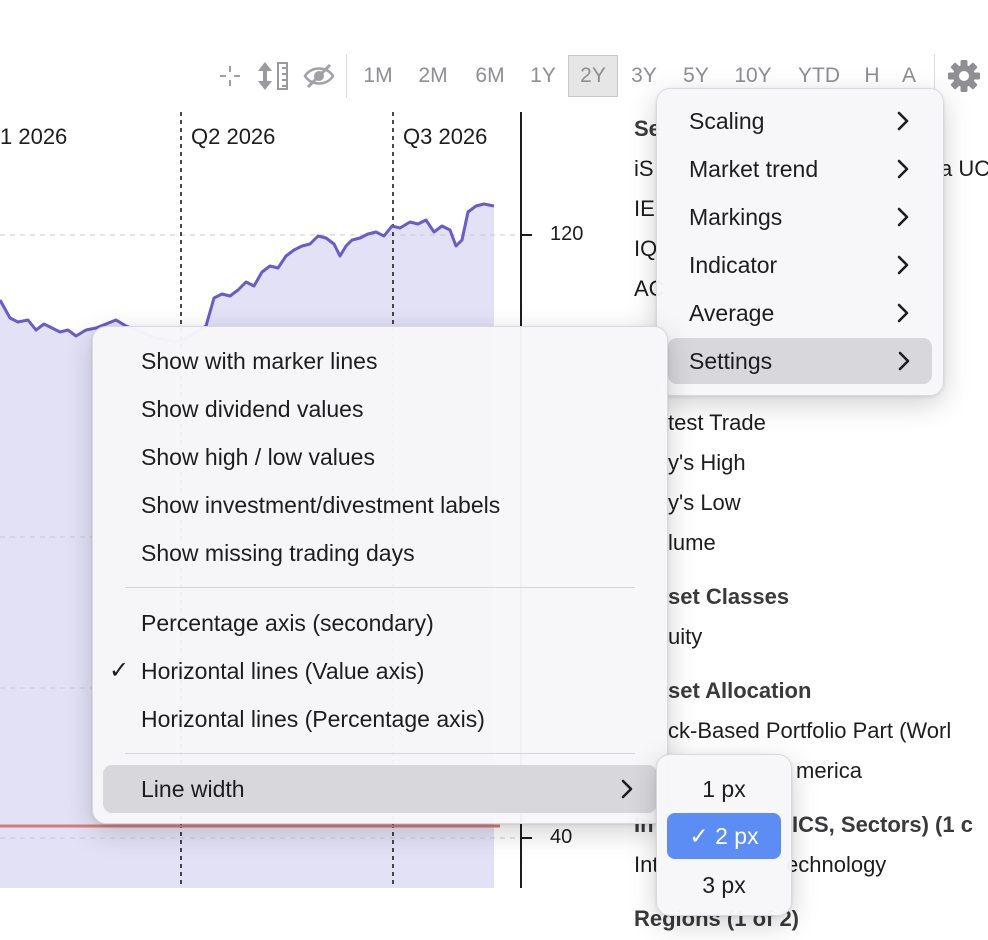 The image size is (988, 940). Describe the element at coordinates (800, 265) in the screenshot. I see `menu-item-indicator: Indicator` at that location.